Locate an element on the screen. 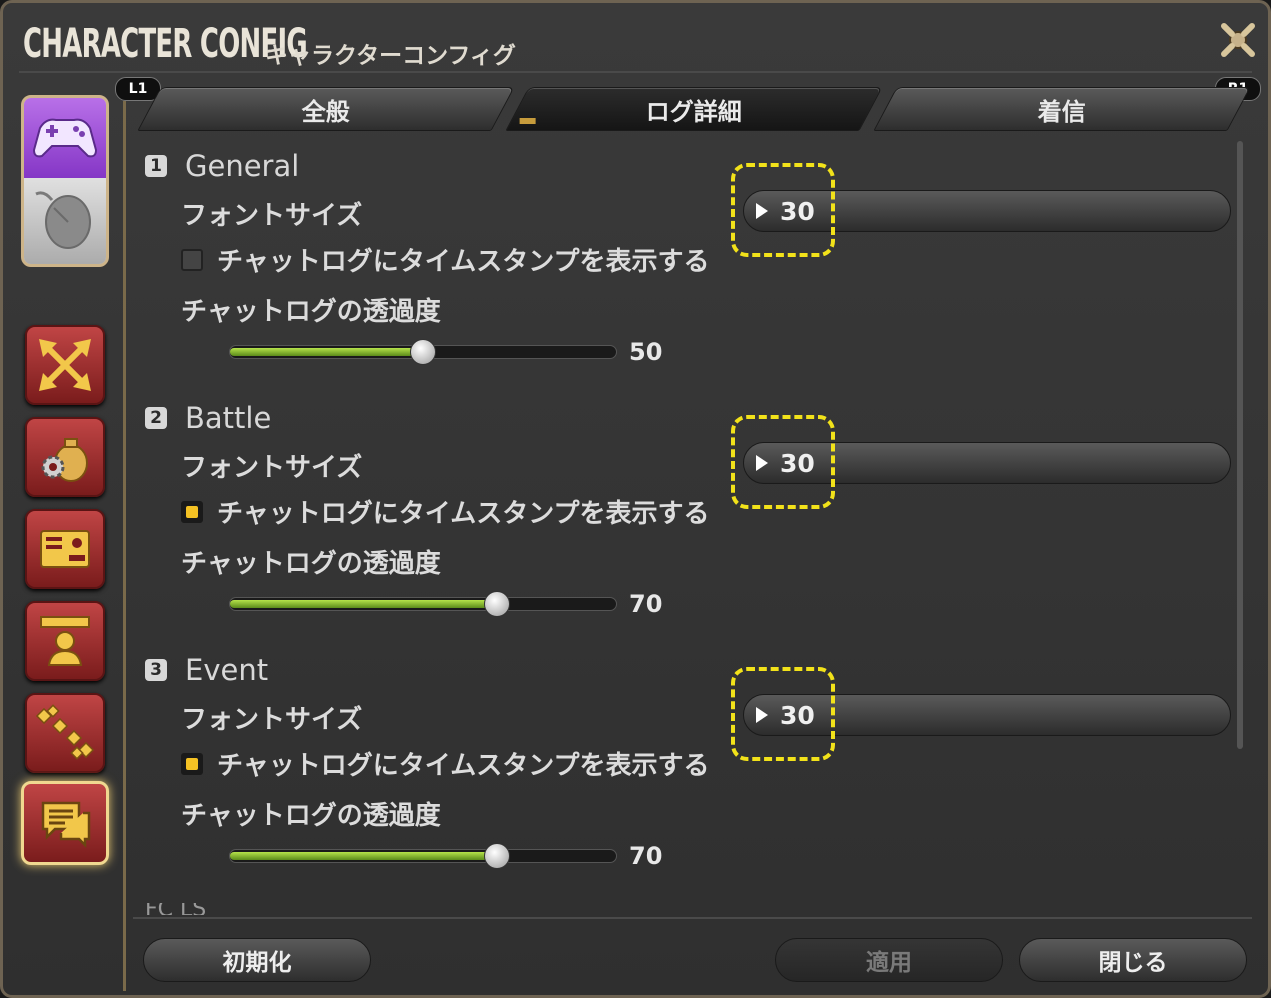 The width and height of the screenshot is (1271, 998). section-title: Battle is located at coordinates (228, 418).